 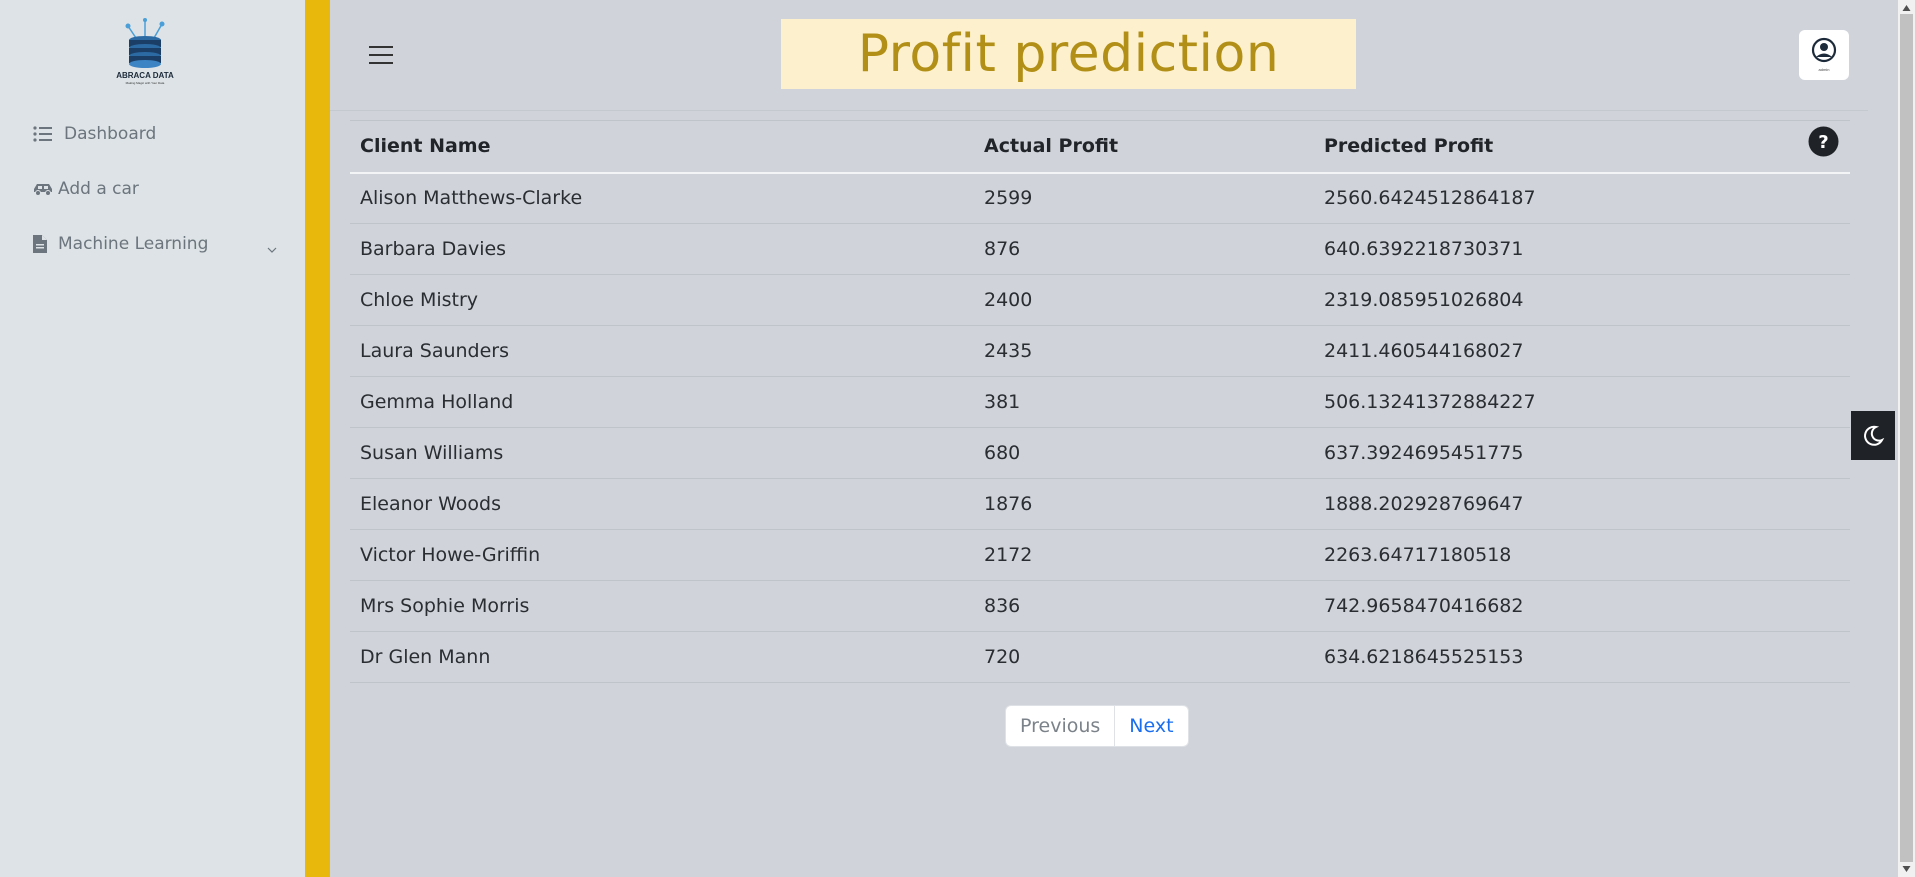 What do you see at coordinates (1582, 300) in the screenshot?
I see `cell-predicted-profit: 2319.085951026804` at bounding box center [1582, 300].